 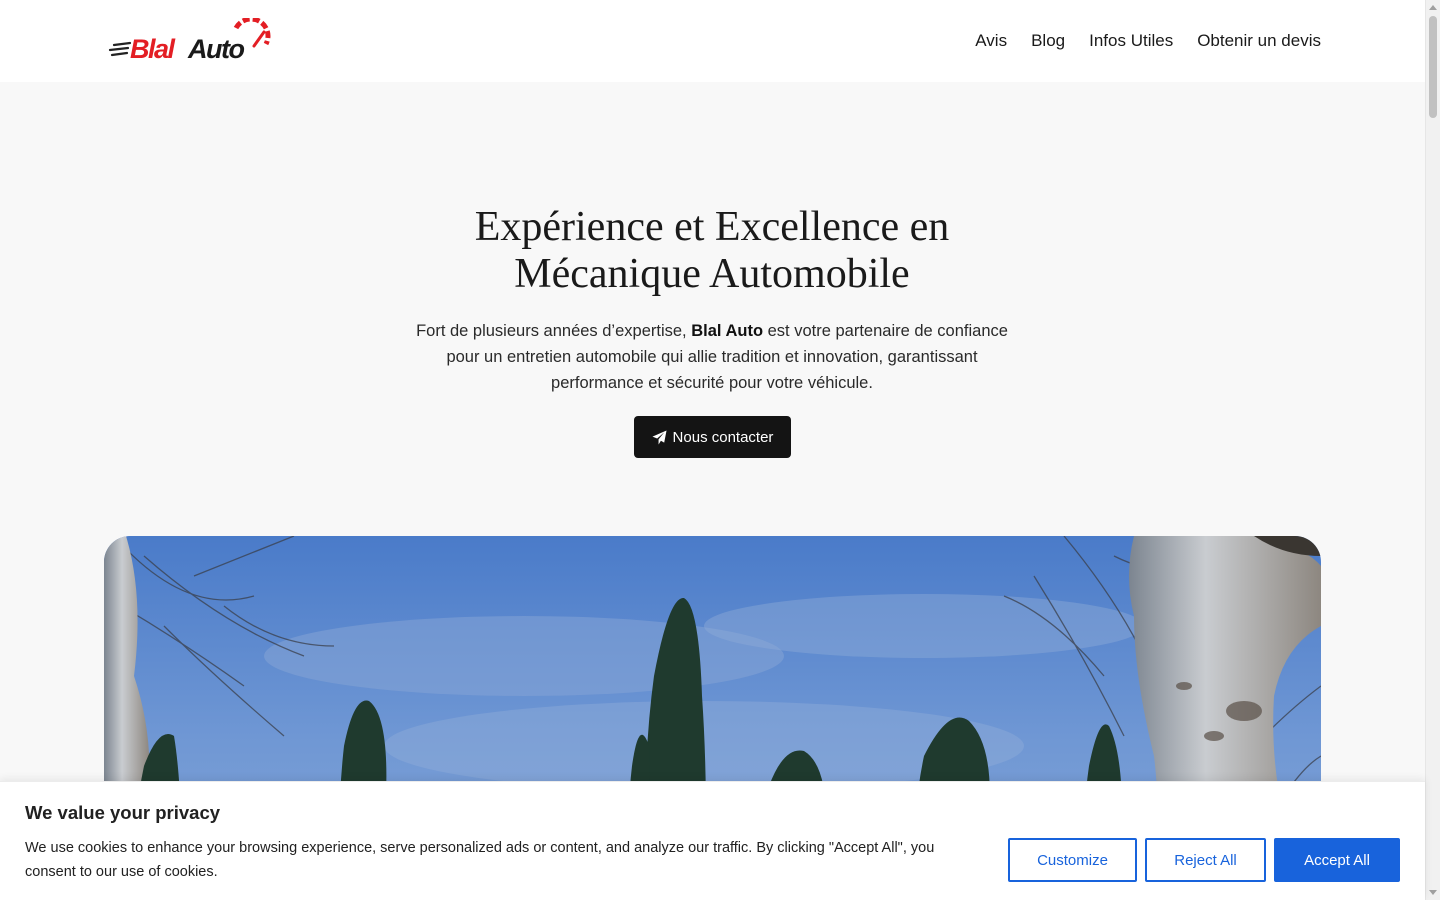 I want to click on cookie-title: We value your privacy, so click(x=123, y=812).